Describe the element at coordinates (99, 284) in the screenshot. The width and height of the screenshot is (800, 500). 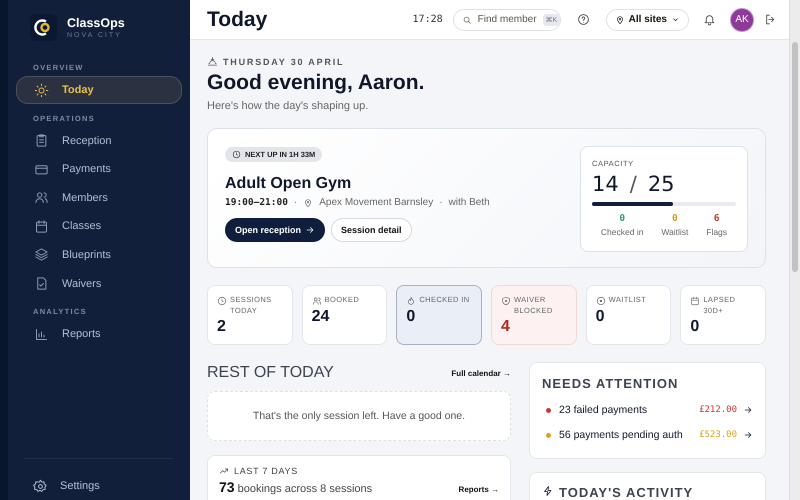
I see `nav-item: Waivers` at that location.